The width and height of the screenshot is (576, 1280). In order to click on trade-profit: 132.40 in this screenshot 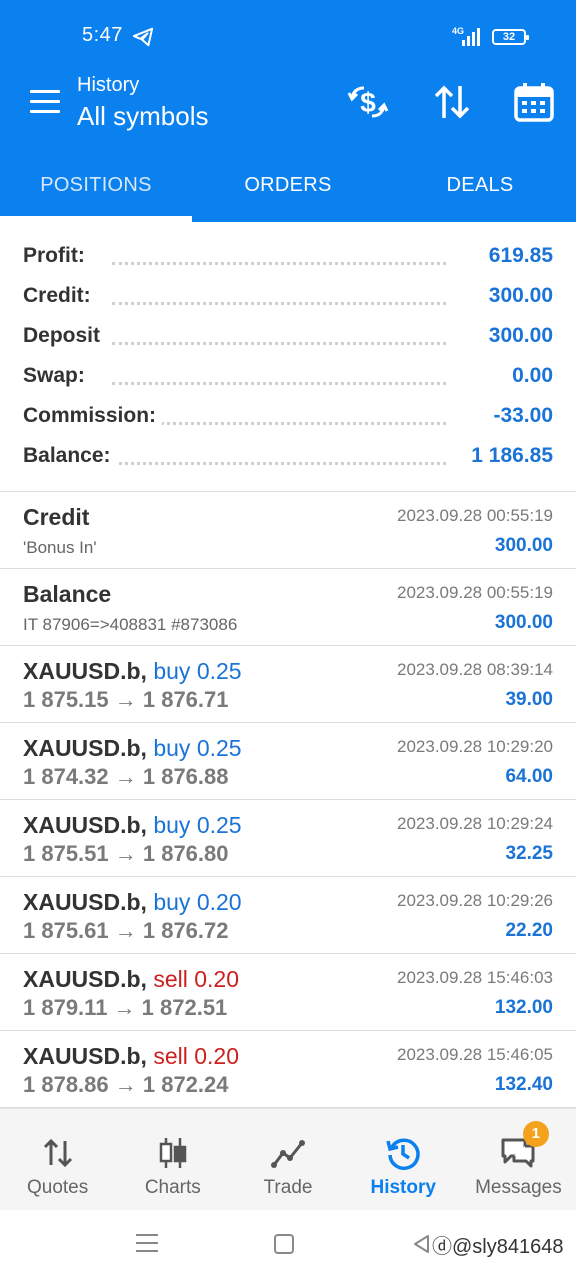, I will do `click(523, 1084)`.